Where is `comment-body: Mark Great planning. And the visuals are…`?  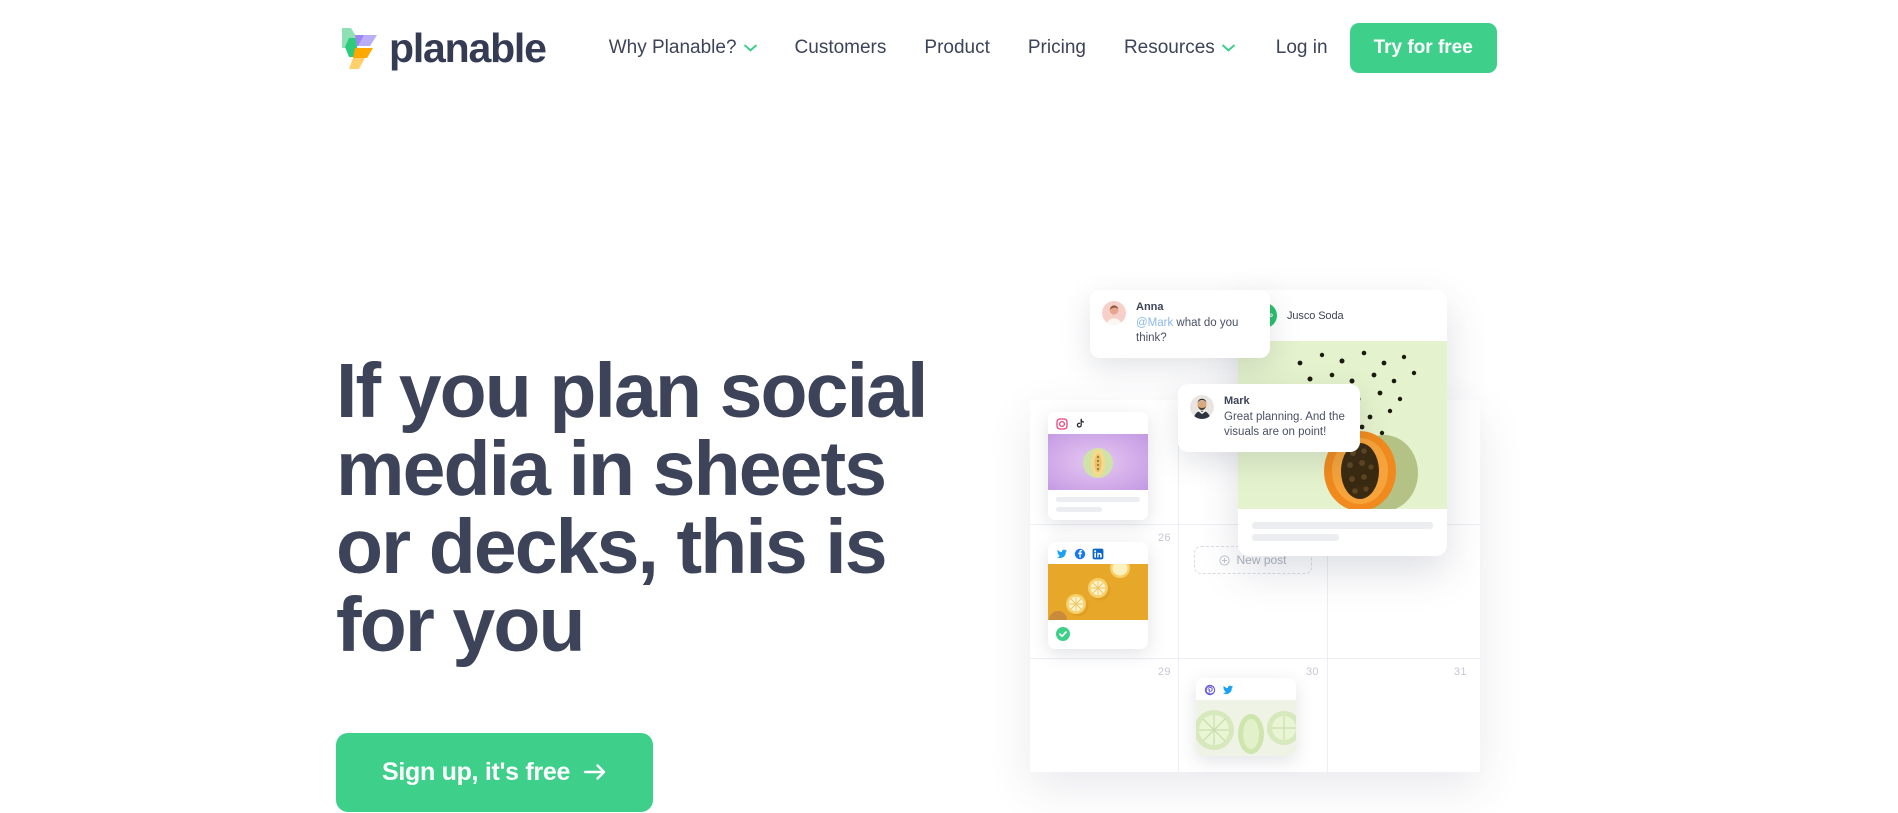
comment-body: Mark Great planning. And the visuals are… is located at coordinates (1285, 417).